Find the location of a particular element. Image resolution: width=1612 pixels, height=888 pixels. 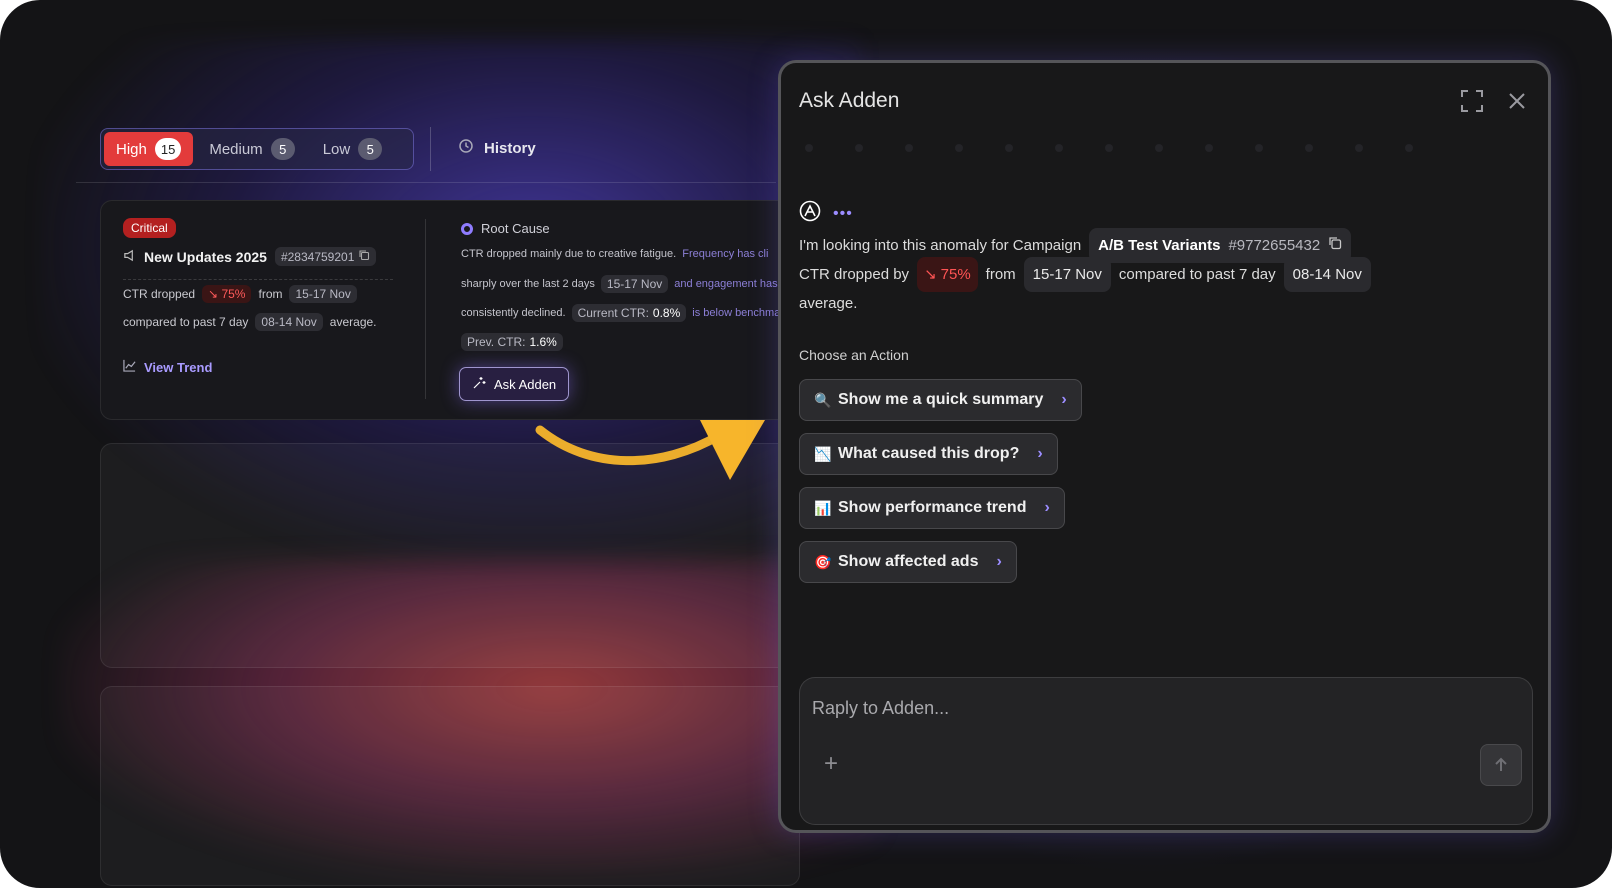

history-icon is located at coordinates (466, 148).